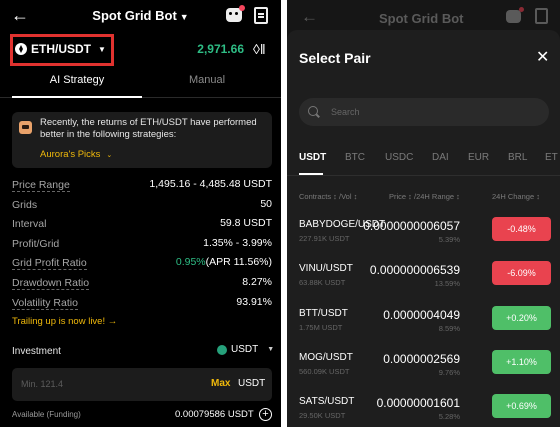 Image resolution: width=560 pixels, height=427 pixels. What do you see at coordinates (421, 18) in the screenshot?
I see `background-title: Spot Grid Bot` at bounding box center [421, 18].